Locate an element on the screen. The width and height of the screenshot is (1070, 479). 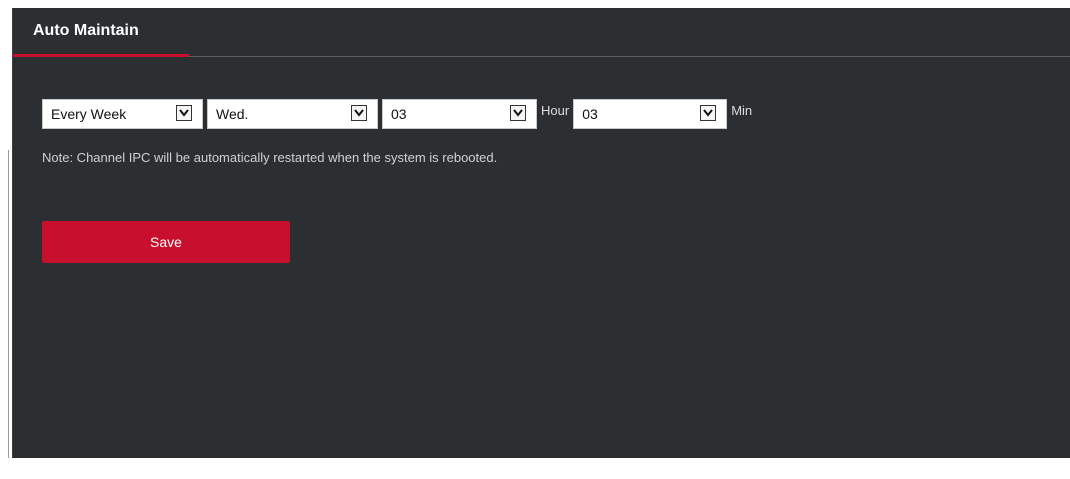
active-tab-indicator is located at coordinates (101, 55).